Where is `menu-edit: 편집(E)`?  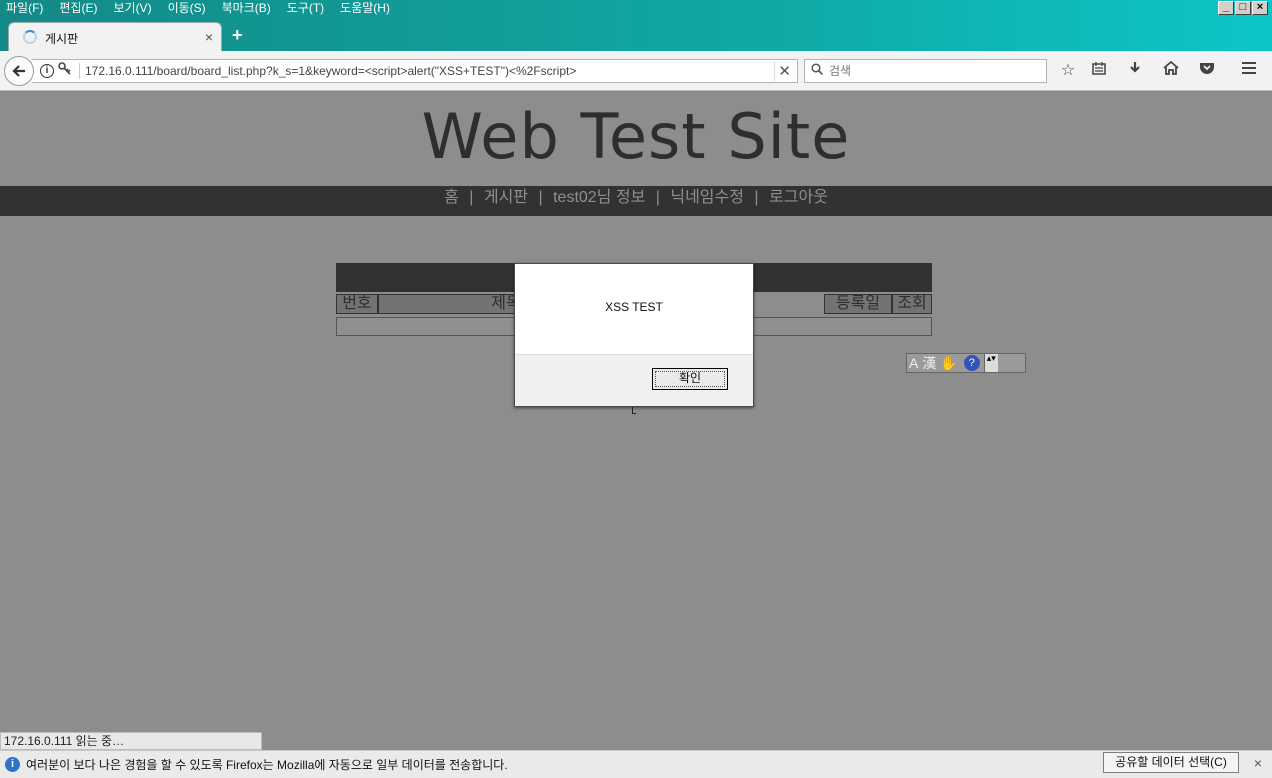
menu-edit: 편집(E) is located at coordinates (78, 9).